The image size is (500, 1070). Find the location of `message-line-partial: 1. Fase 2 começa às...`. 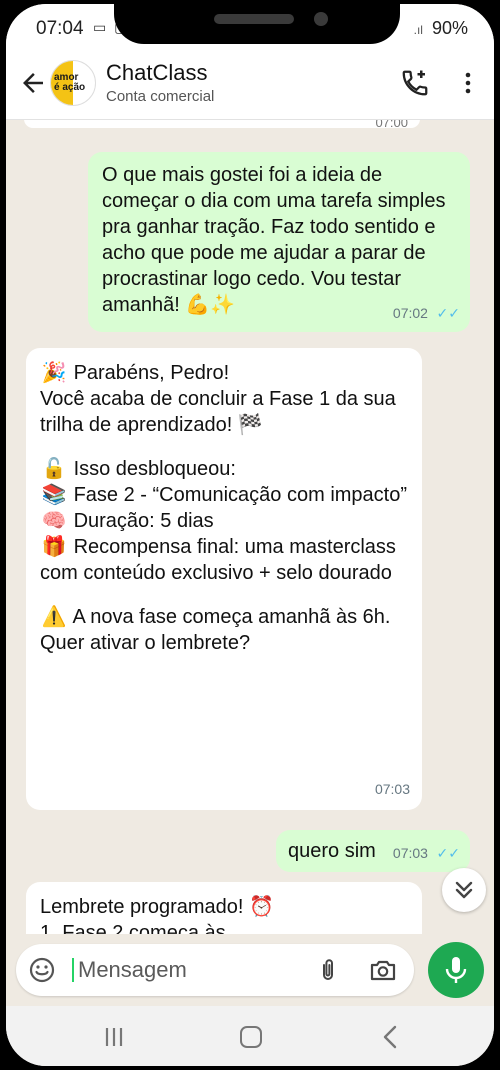

message-line-partial: 1. Fase 2 começa às... is located at coordinates (141, 928).